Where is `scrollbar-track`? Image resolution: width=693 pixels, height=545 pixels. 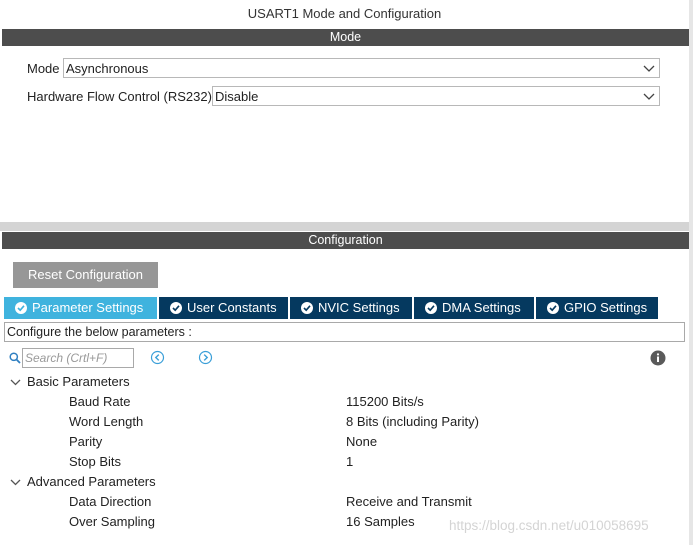 scrollbar-track is located at coordinates (691, 272).